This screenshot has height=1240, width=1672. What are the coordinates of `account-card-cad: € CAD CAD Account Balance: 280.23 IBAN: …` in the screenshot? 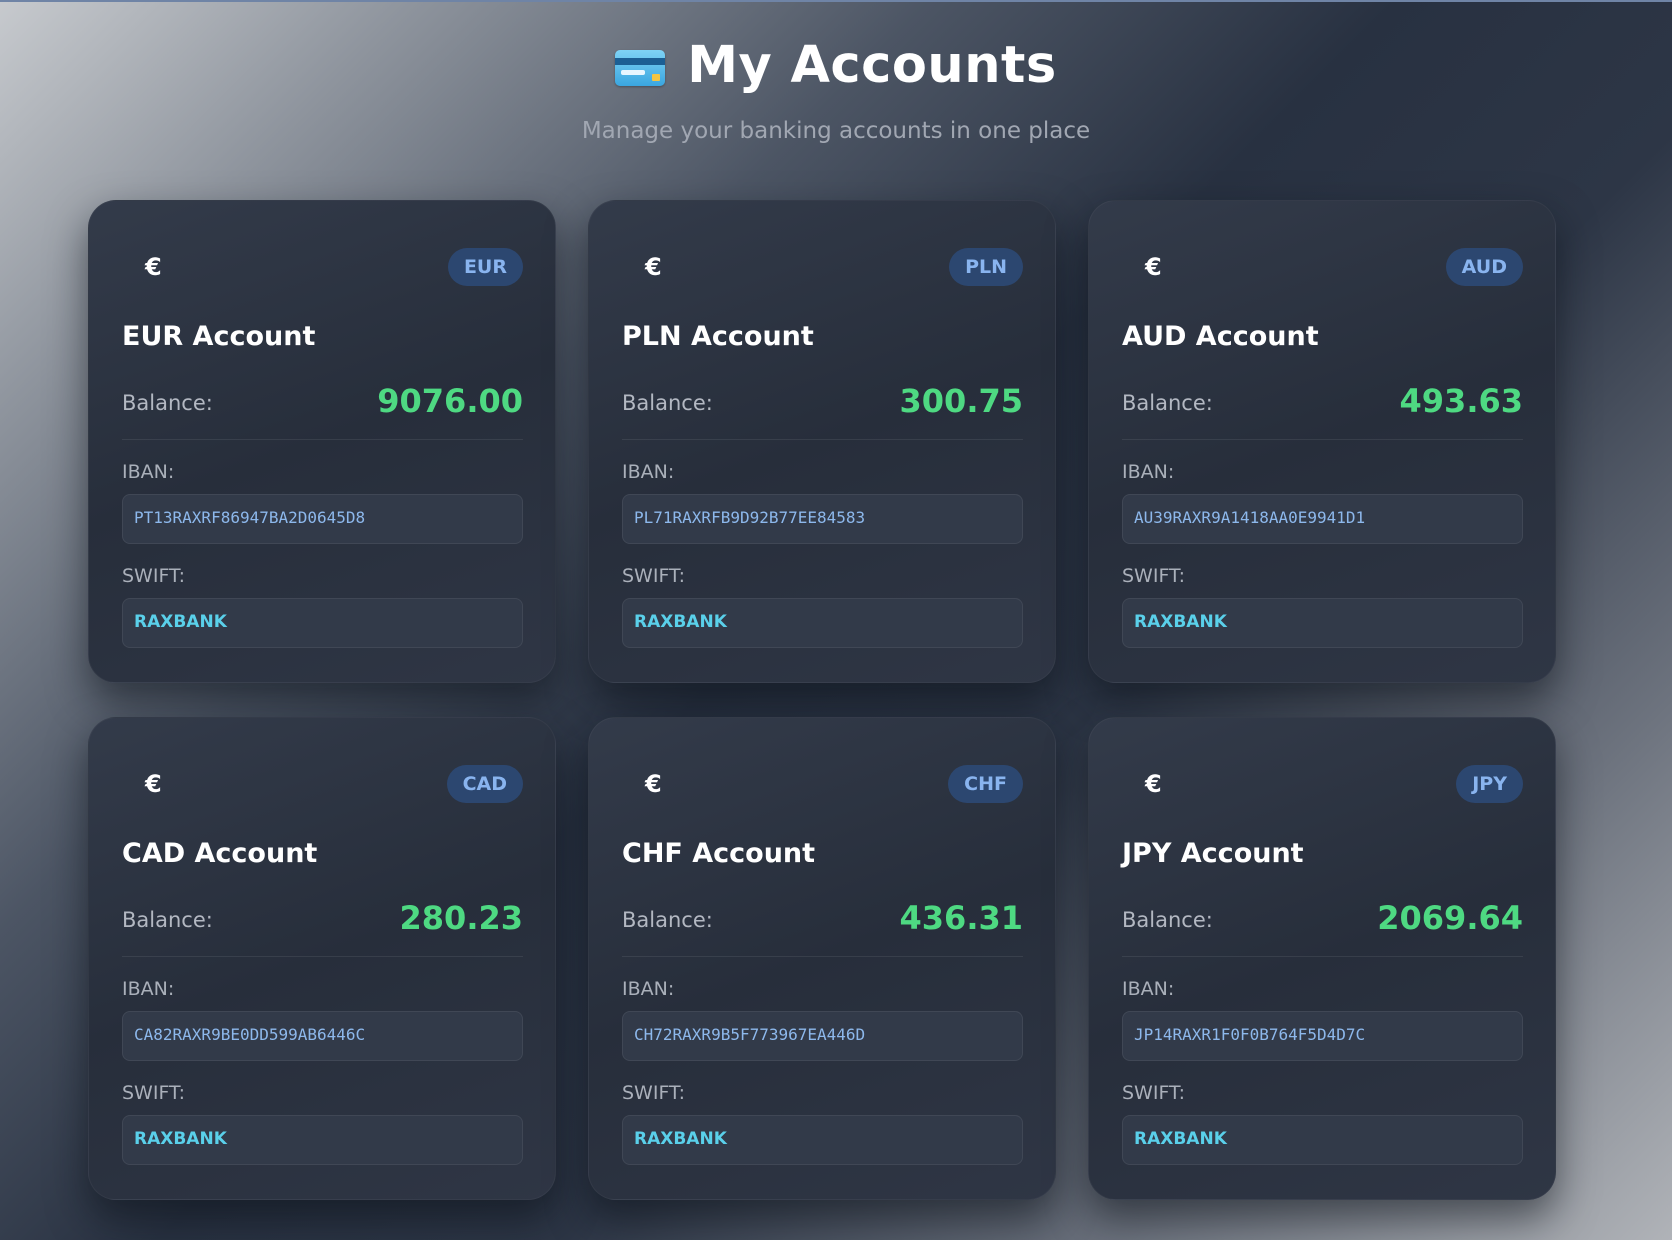 It's located at (322, 958).